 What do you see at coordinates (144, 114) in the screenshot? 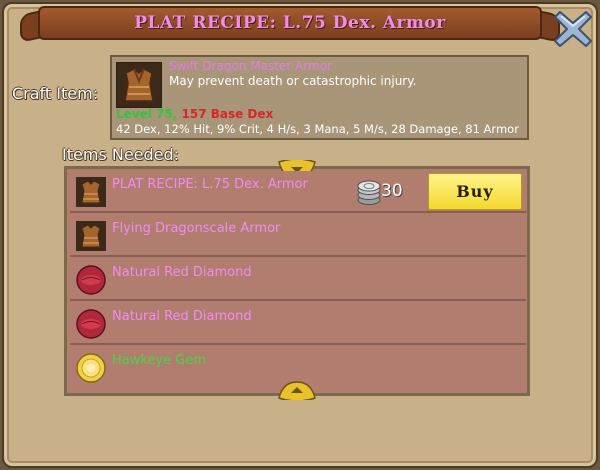
I see `level-requirement: Level 75` at bounding box center [144, 114].